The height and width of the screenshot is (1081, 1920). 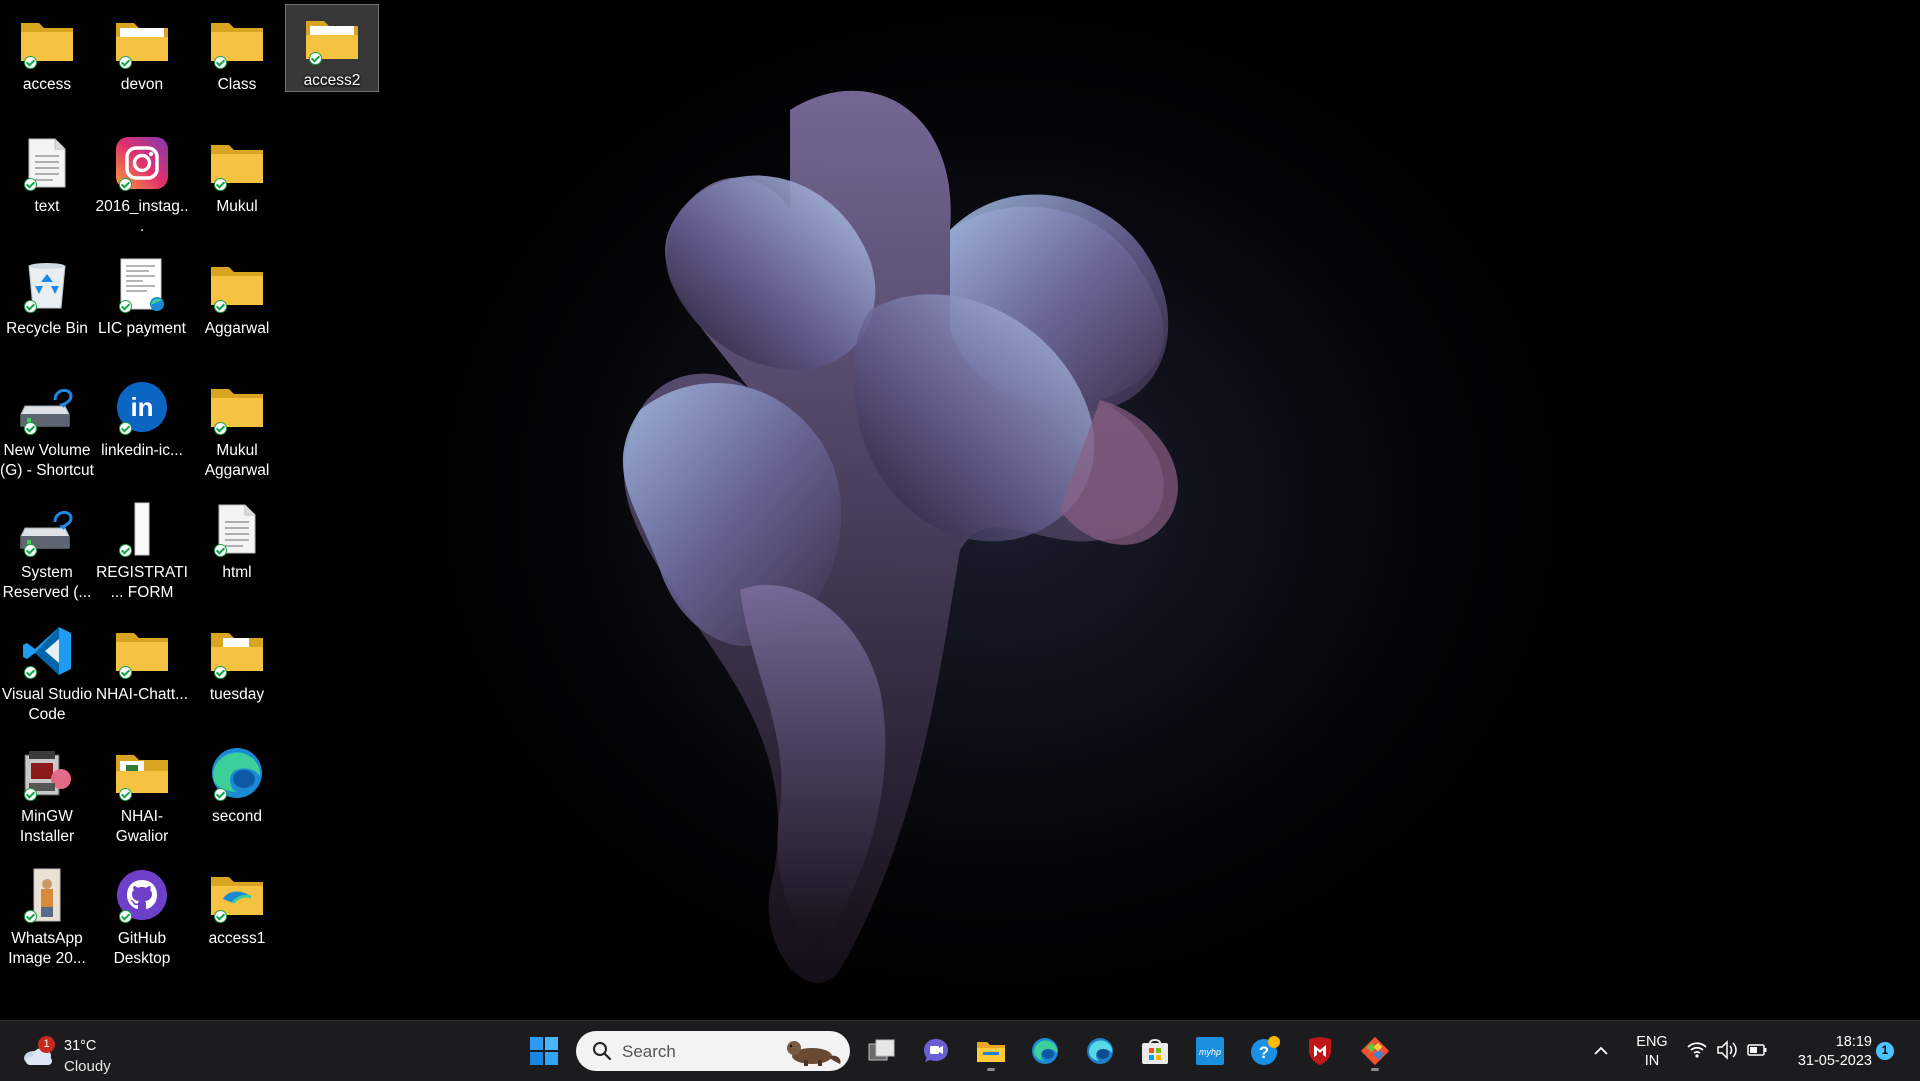 What do you see at coordinates (237, 429) in the screenshot?
I see `desktop-icon-mukul-aggarwal: Mukul Aggarwal` at bounding box center [237, 429].